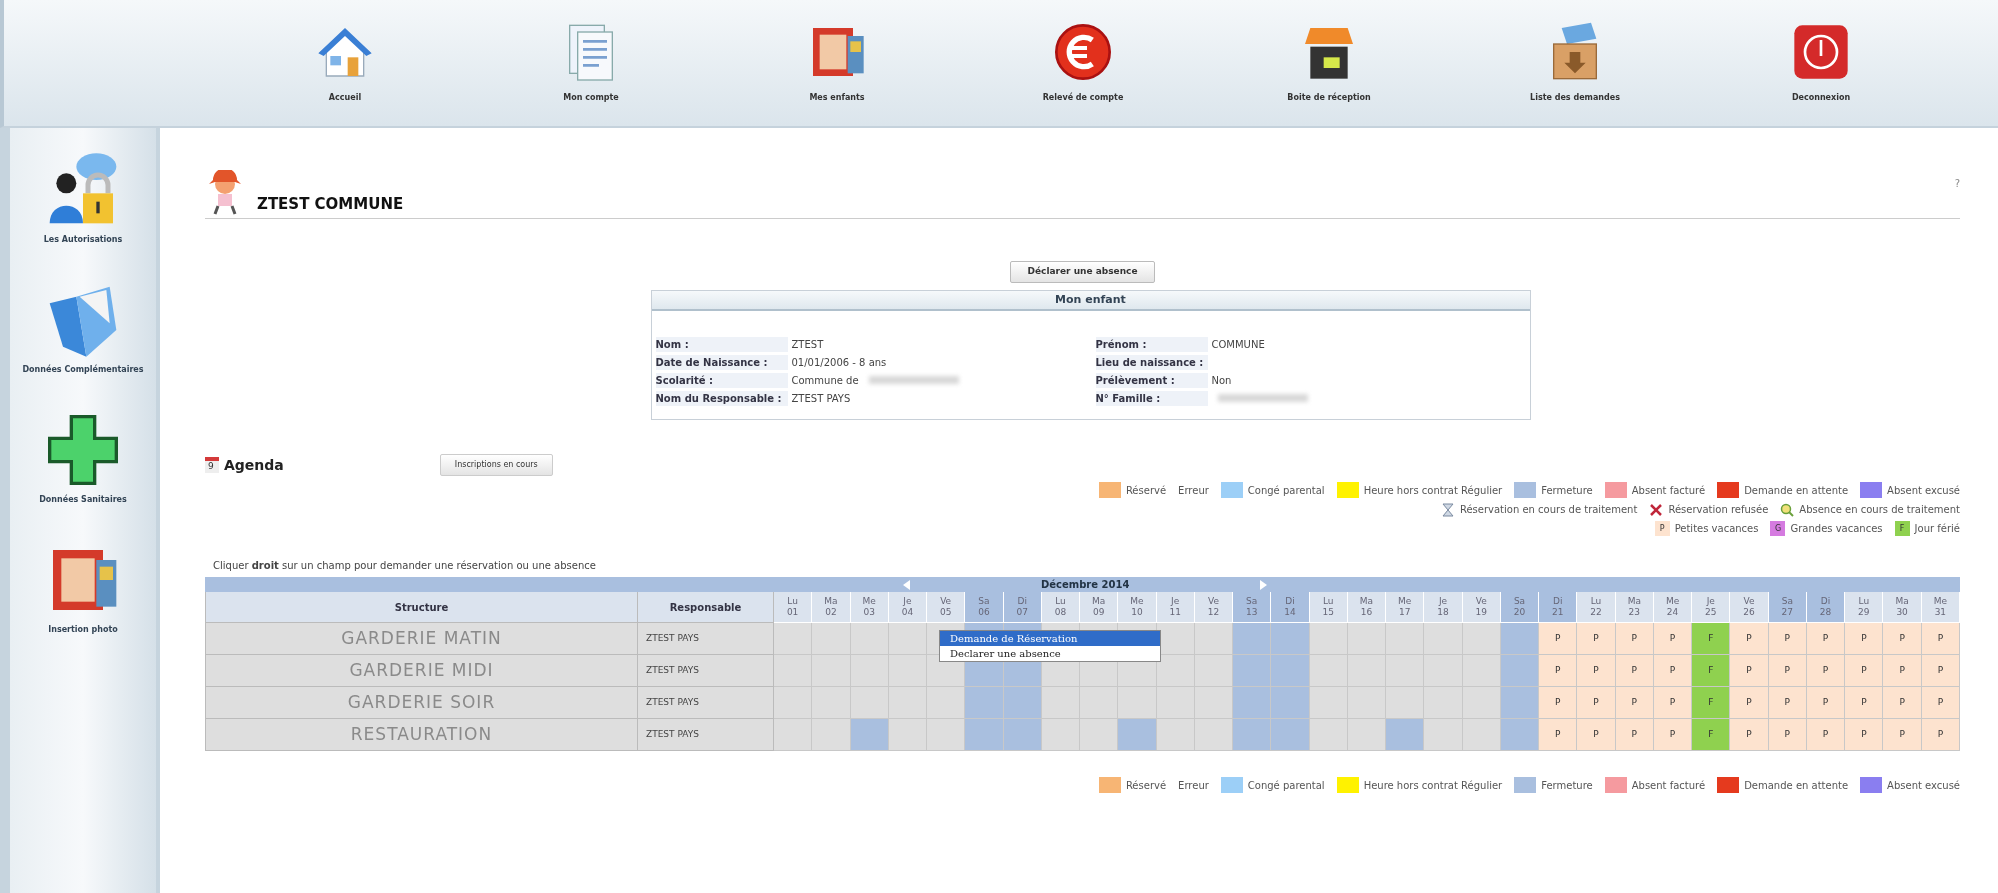 This screenshot has width=1998, height=893. What do you see at coordinates (1290, 607) in the screenshot?
I see `day-header: Di 14` at bounding box center [1290, 607].